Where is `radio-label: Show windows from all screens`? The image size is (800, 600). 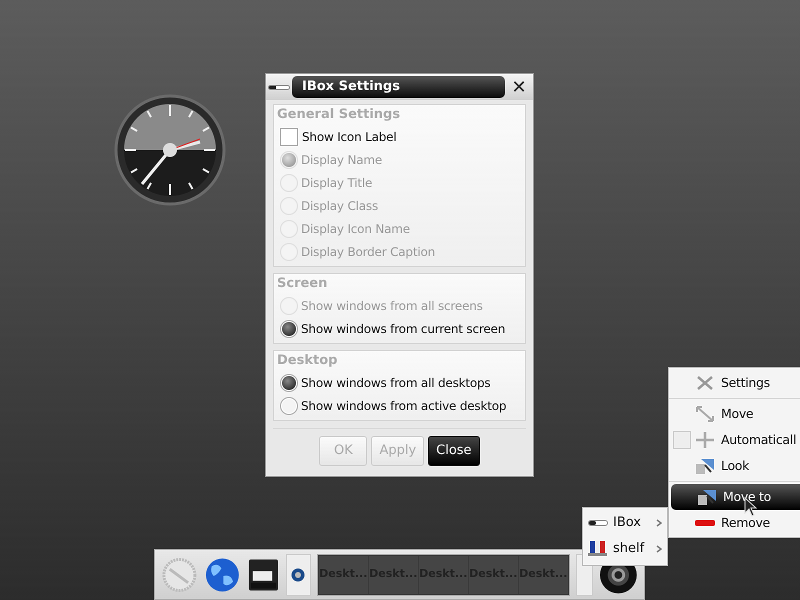
radio-label: Show windows from all screens is located at coordinates (392, 306).